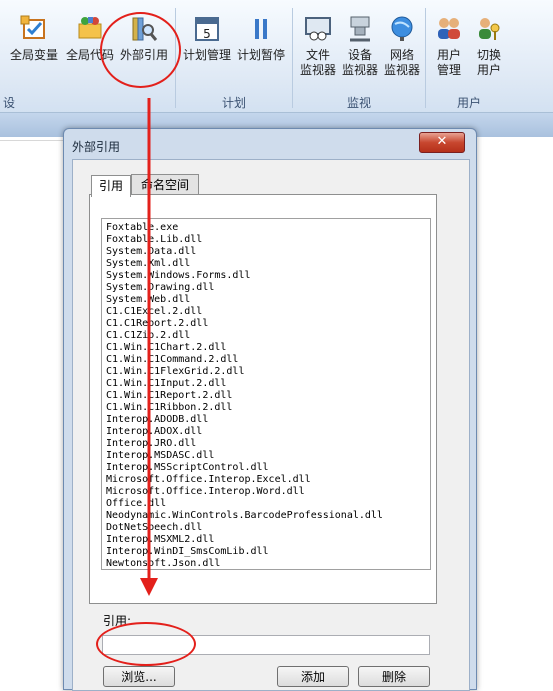 The width and height of the screenshot is (553, 691). Describe the element at coordinates (111, 186) in the screenshot. I see `tab-references: 引用` at that location.